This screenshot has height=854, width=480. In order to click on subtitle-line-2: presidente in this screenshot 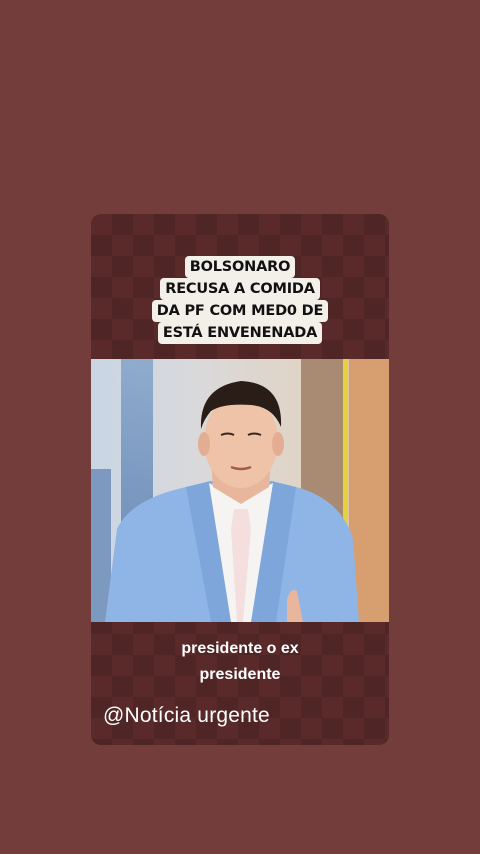, I will do `click(240, 674)`.